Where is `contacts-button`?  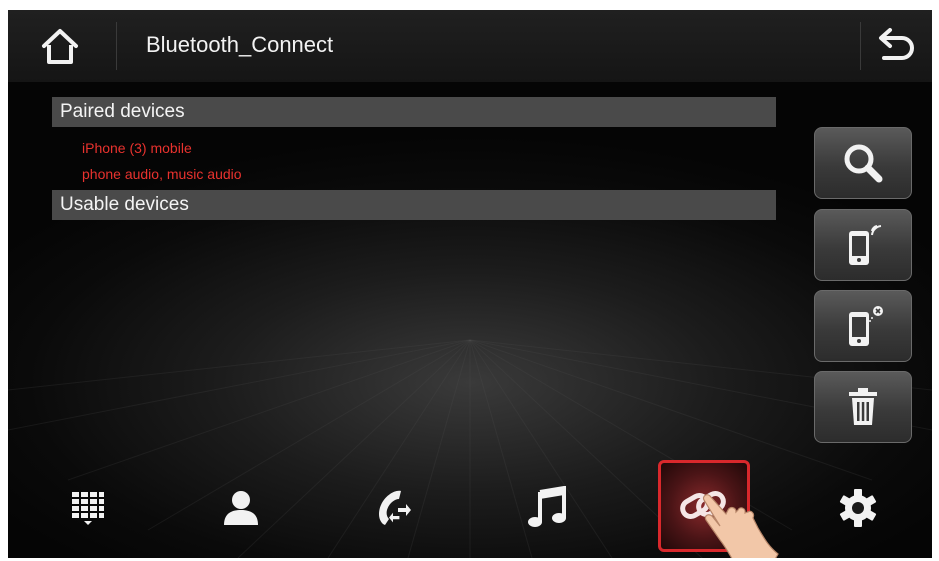
contacts-button is located at coordinates (241, 508).